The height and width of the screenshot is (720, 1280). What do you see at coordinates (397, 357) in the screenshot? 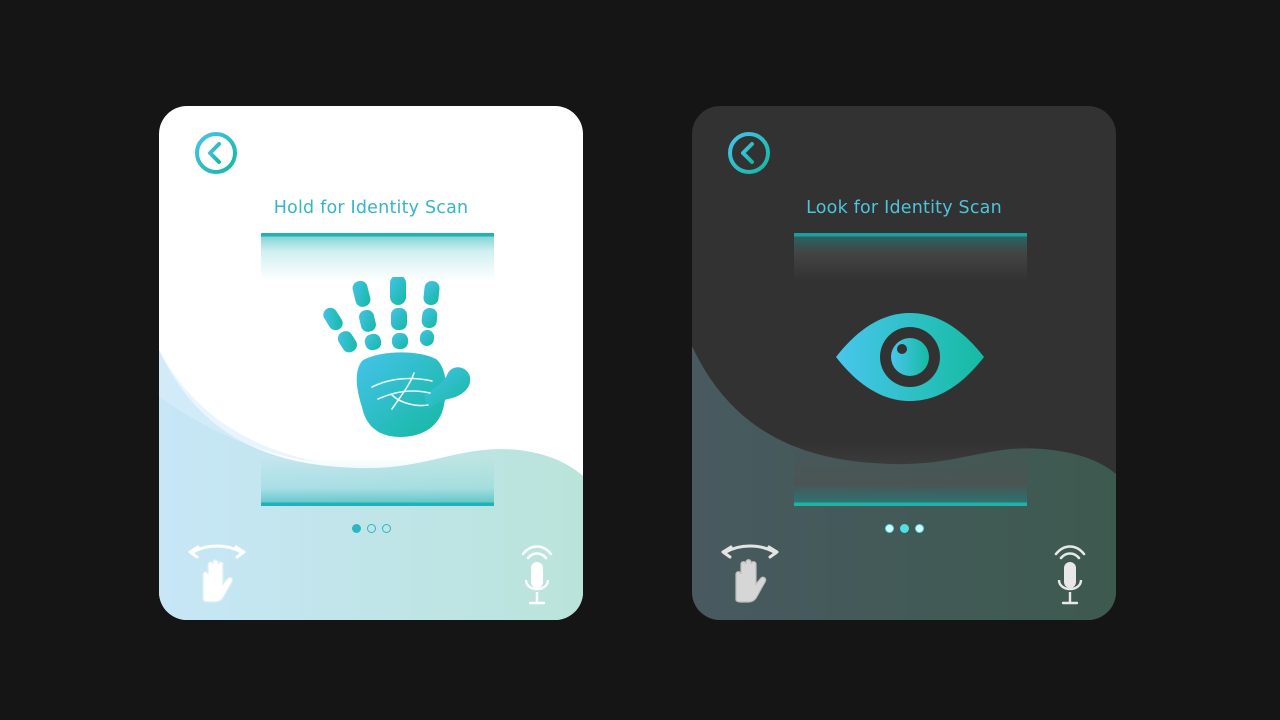
I see `hand-print-icon` at bounding box center [397, 357].